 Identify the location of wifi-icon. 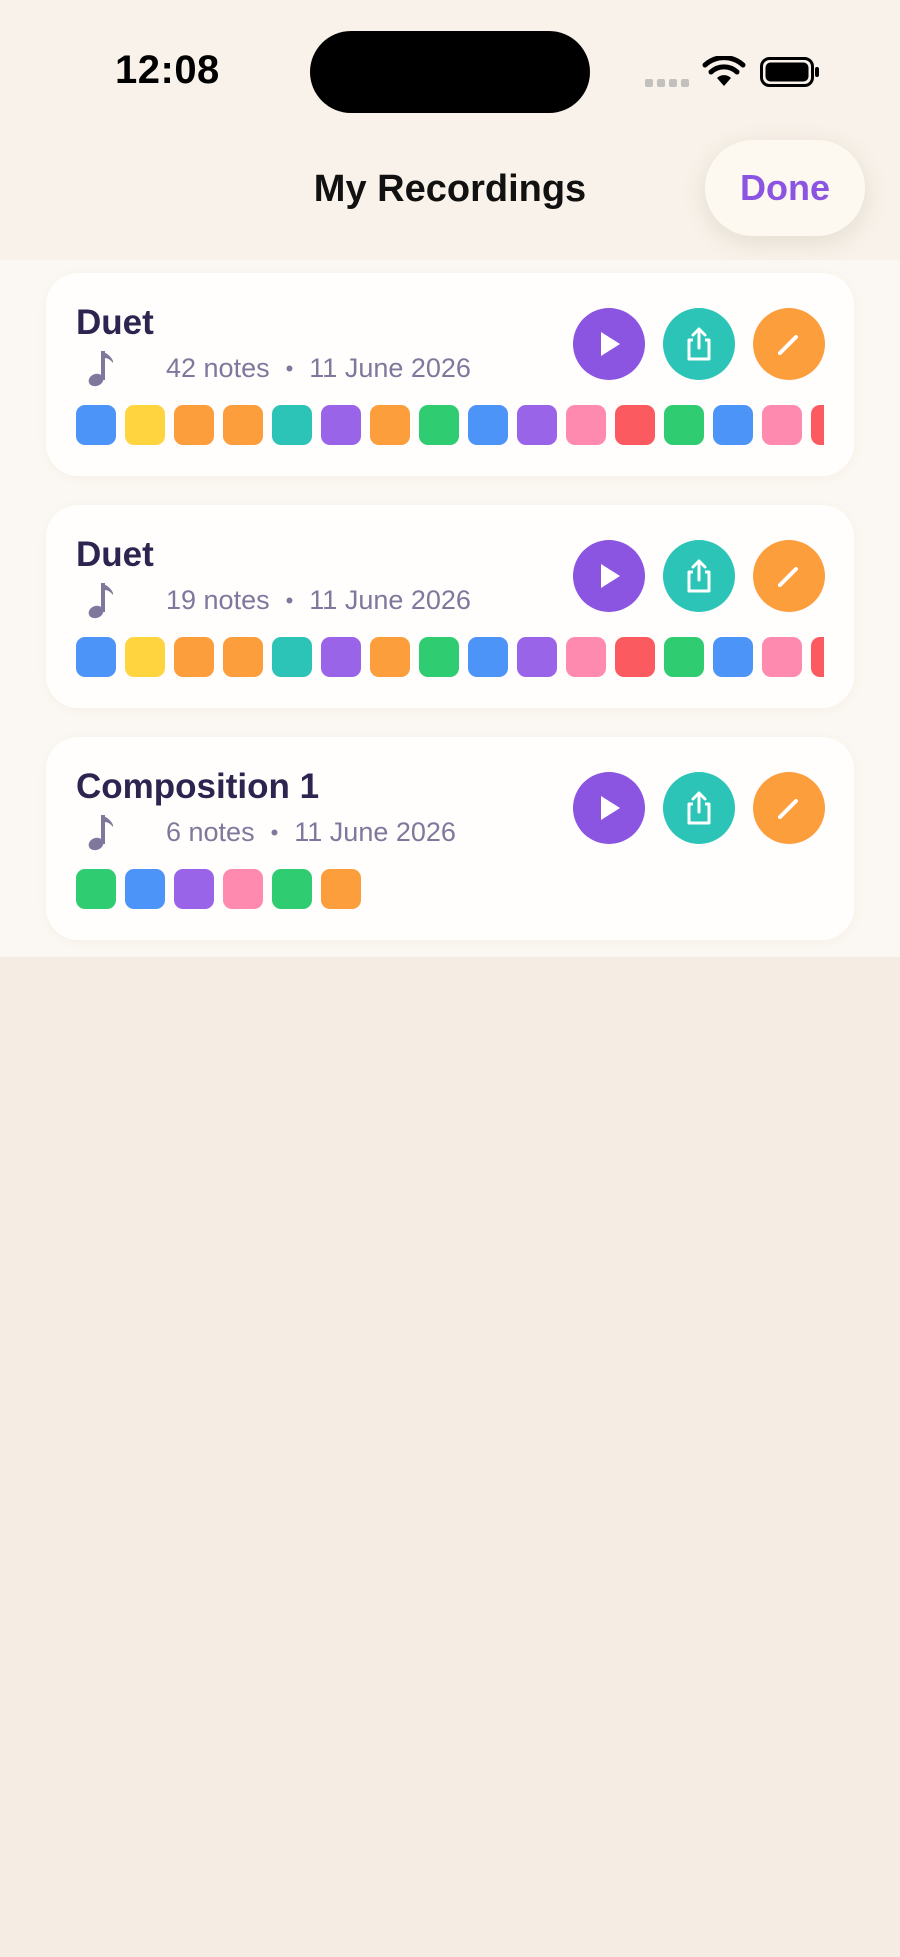
(724, 71).